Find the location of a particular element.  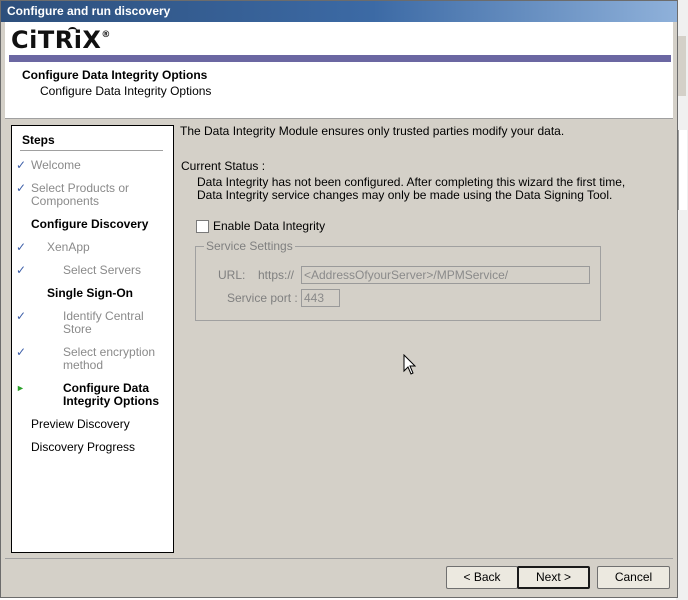

step-discovery-progress: Discovery Progress is located at coordinates (83, 447).